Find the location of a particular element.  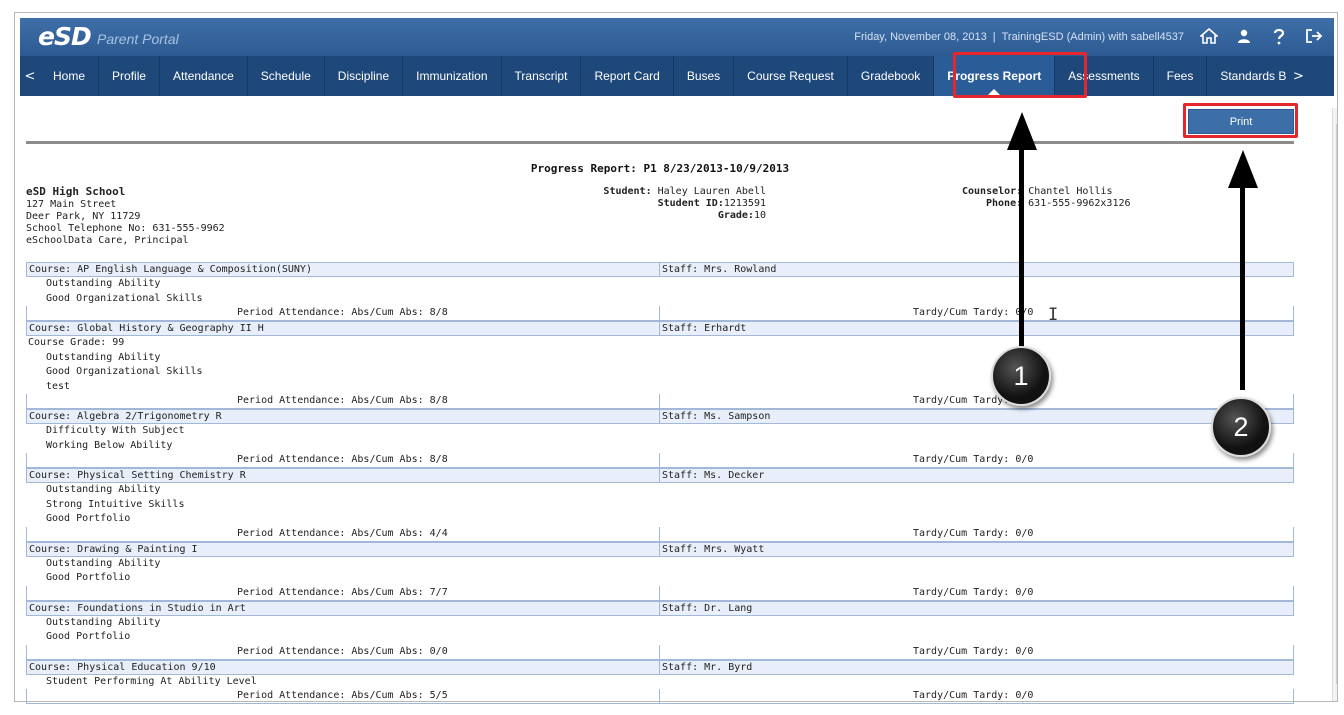

school-phone: School Telephone No: 631-555-9962 is located at coordinates (125, 228).